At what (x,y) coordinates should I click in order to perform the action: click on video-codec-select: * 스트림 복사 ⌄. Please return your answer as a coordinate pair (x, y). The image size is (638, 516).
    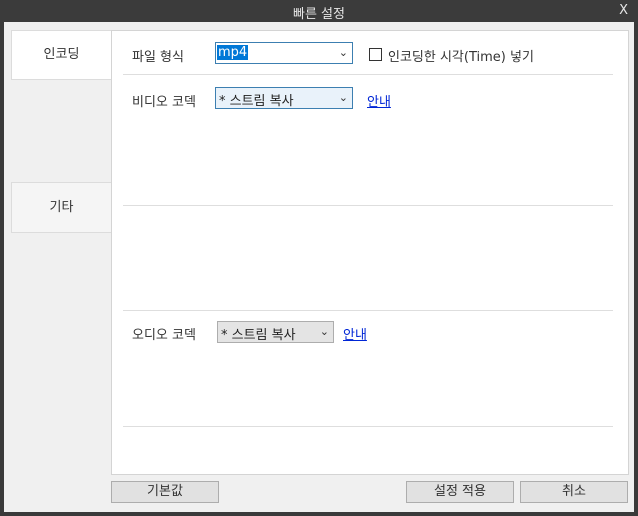
    Looking at the image, I should click on (284, 98).